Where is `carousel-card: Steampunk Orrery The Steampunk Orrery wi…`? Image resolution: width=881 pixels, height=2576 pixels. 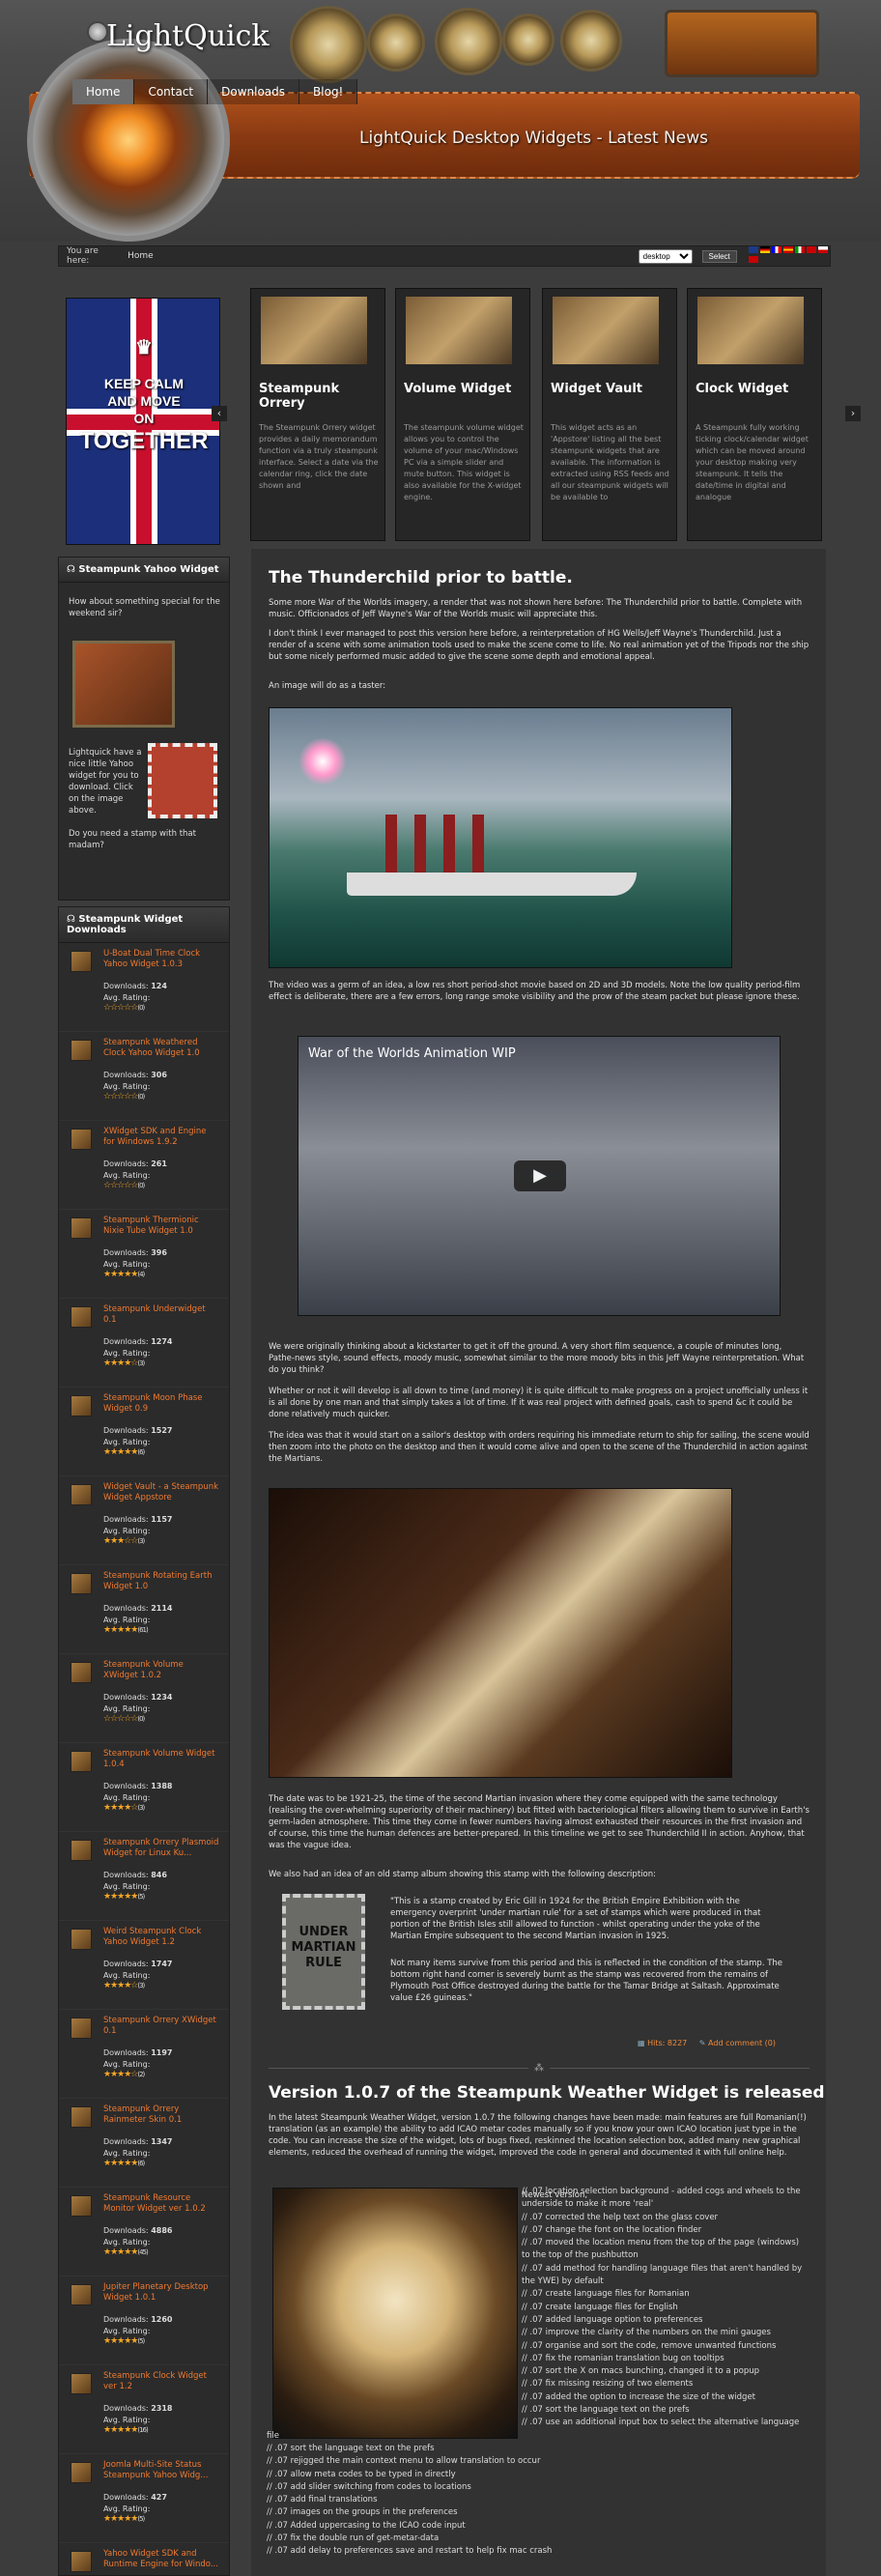
carousel-card: Steampunk Orrery The Steampunk Orrery wi… is located at coordinates (317, 415).